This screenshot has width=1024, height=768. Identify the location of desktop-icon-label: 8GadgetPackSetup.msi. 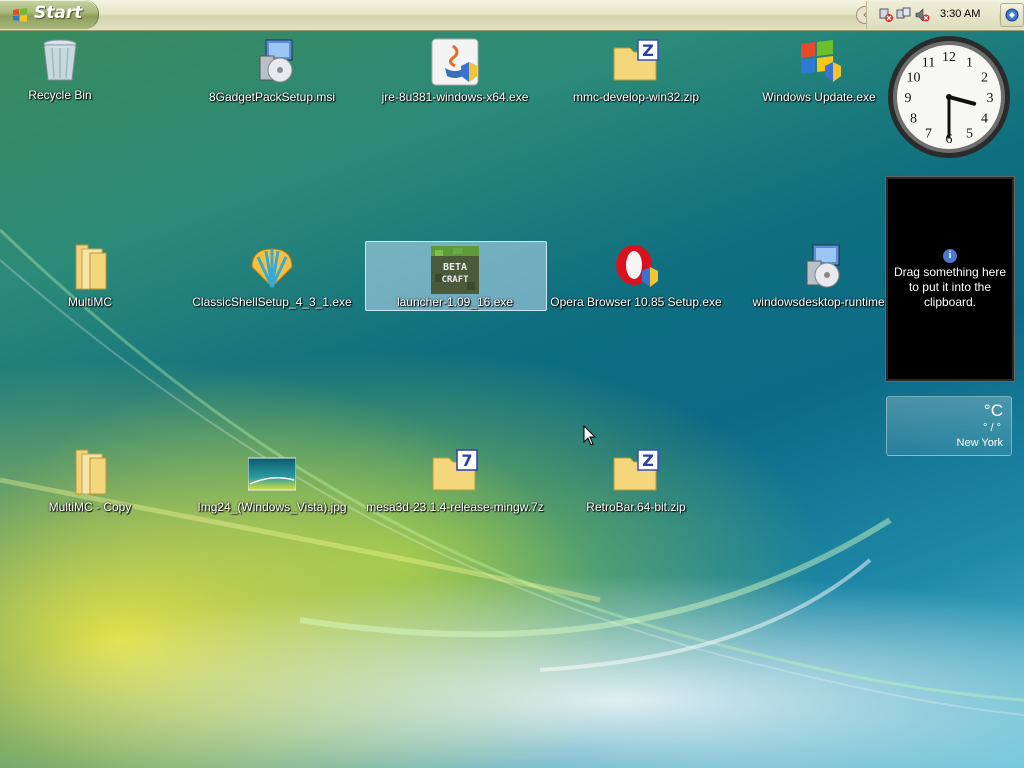
(272, 97).